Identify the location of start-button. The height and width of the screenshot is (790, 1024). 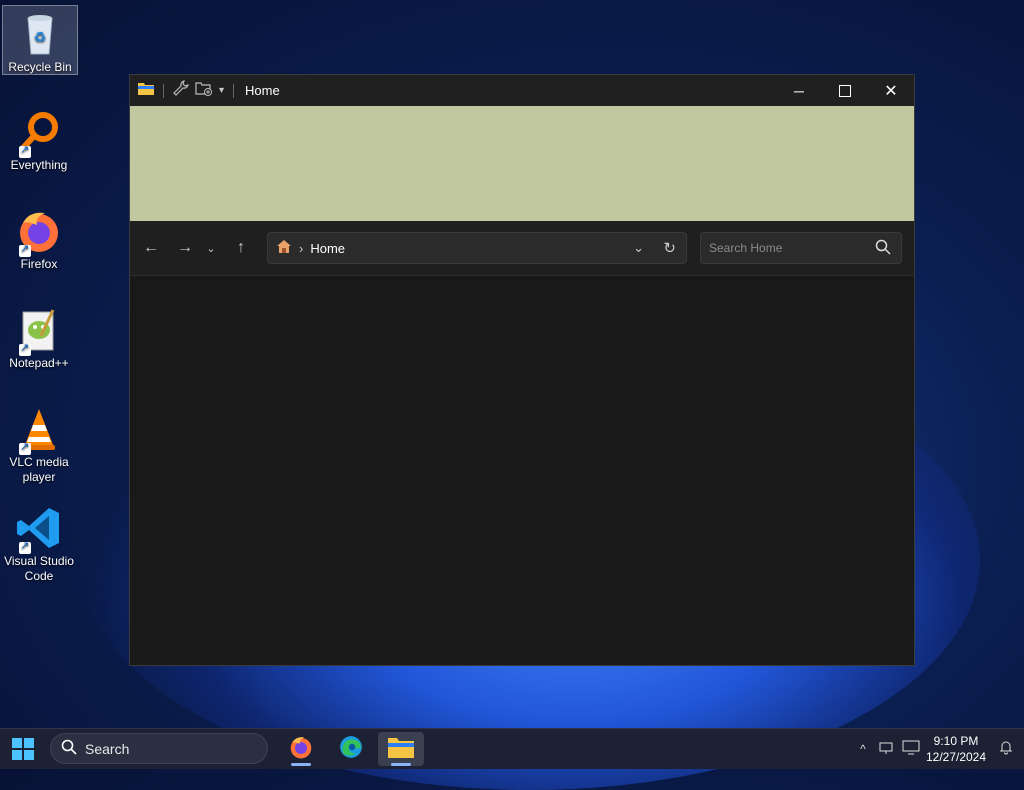
(23, 749).